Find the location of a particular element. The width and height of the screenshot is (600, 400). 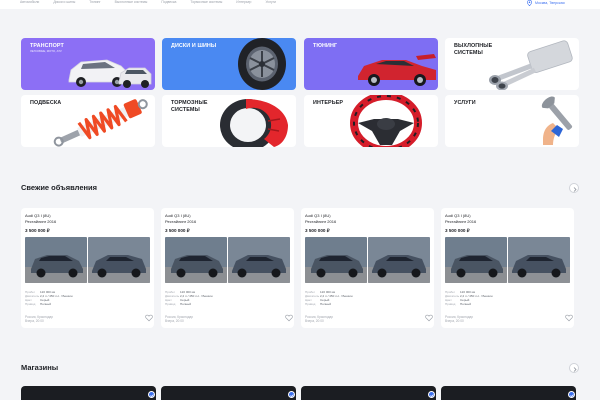

location-label: Москва, Тверская is located at coordinates (550, 2).